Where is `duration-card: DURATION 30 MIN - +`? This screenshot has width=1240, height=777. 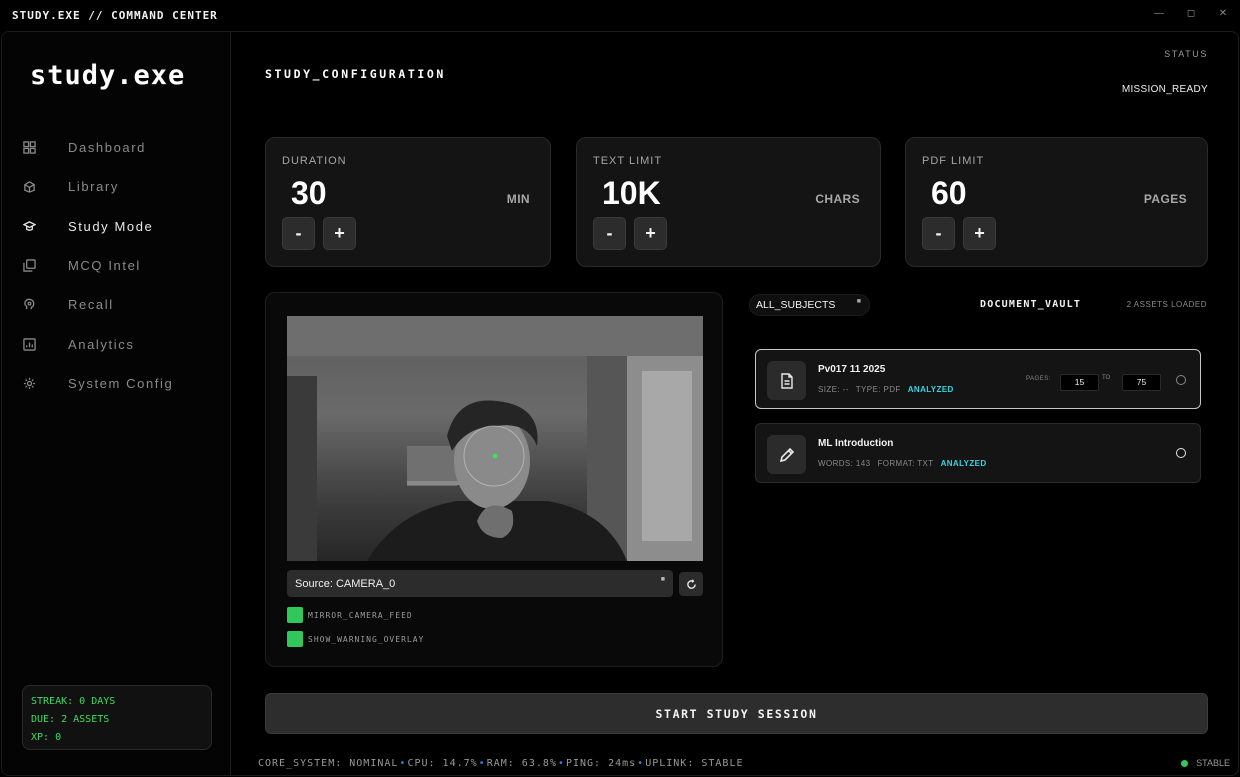
duration-card: DURATION 30 MIN - + is located at coordinates (408, 202).